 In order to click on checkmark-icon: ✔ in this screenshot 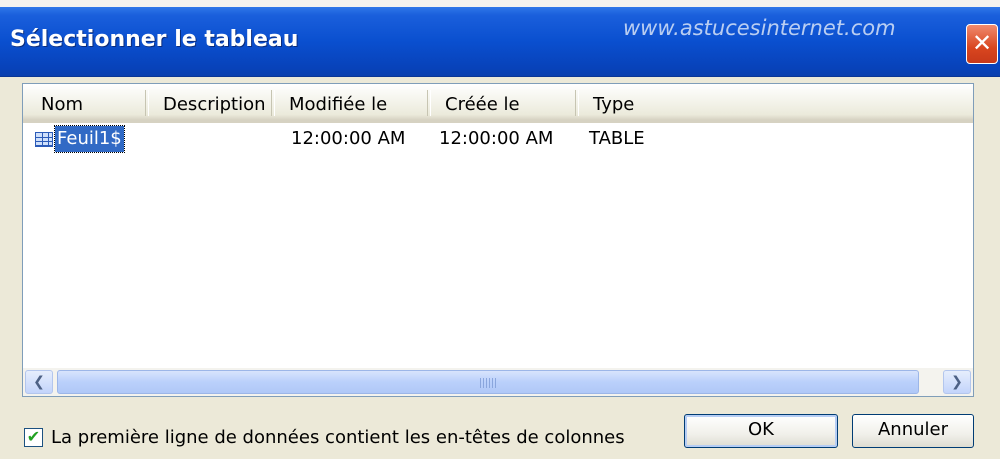, I will do `click(33, 436)`.